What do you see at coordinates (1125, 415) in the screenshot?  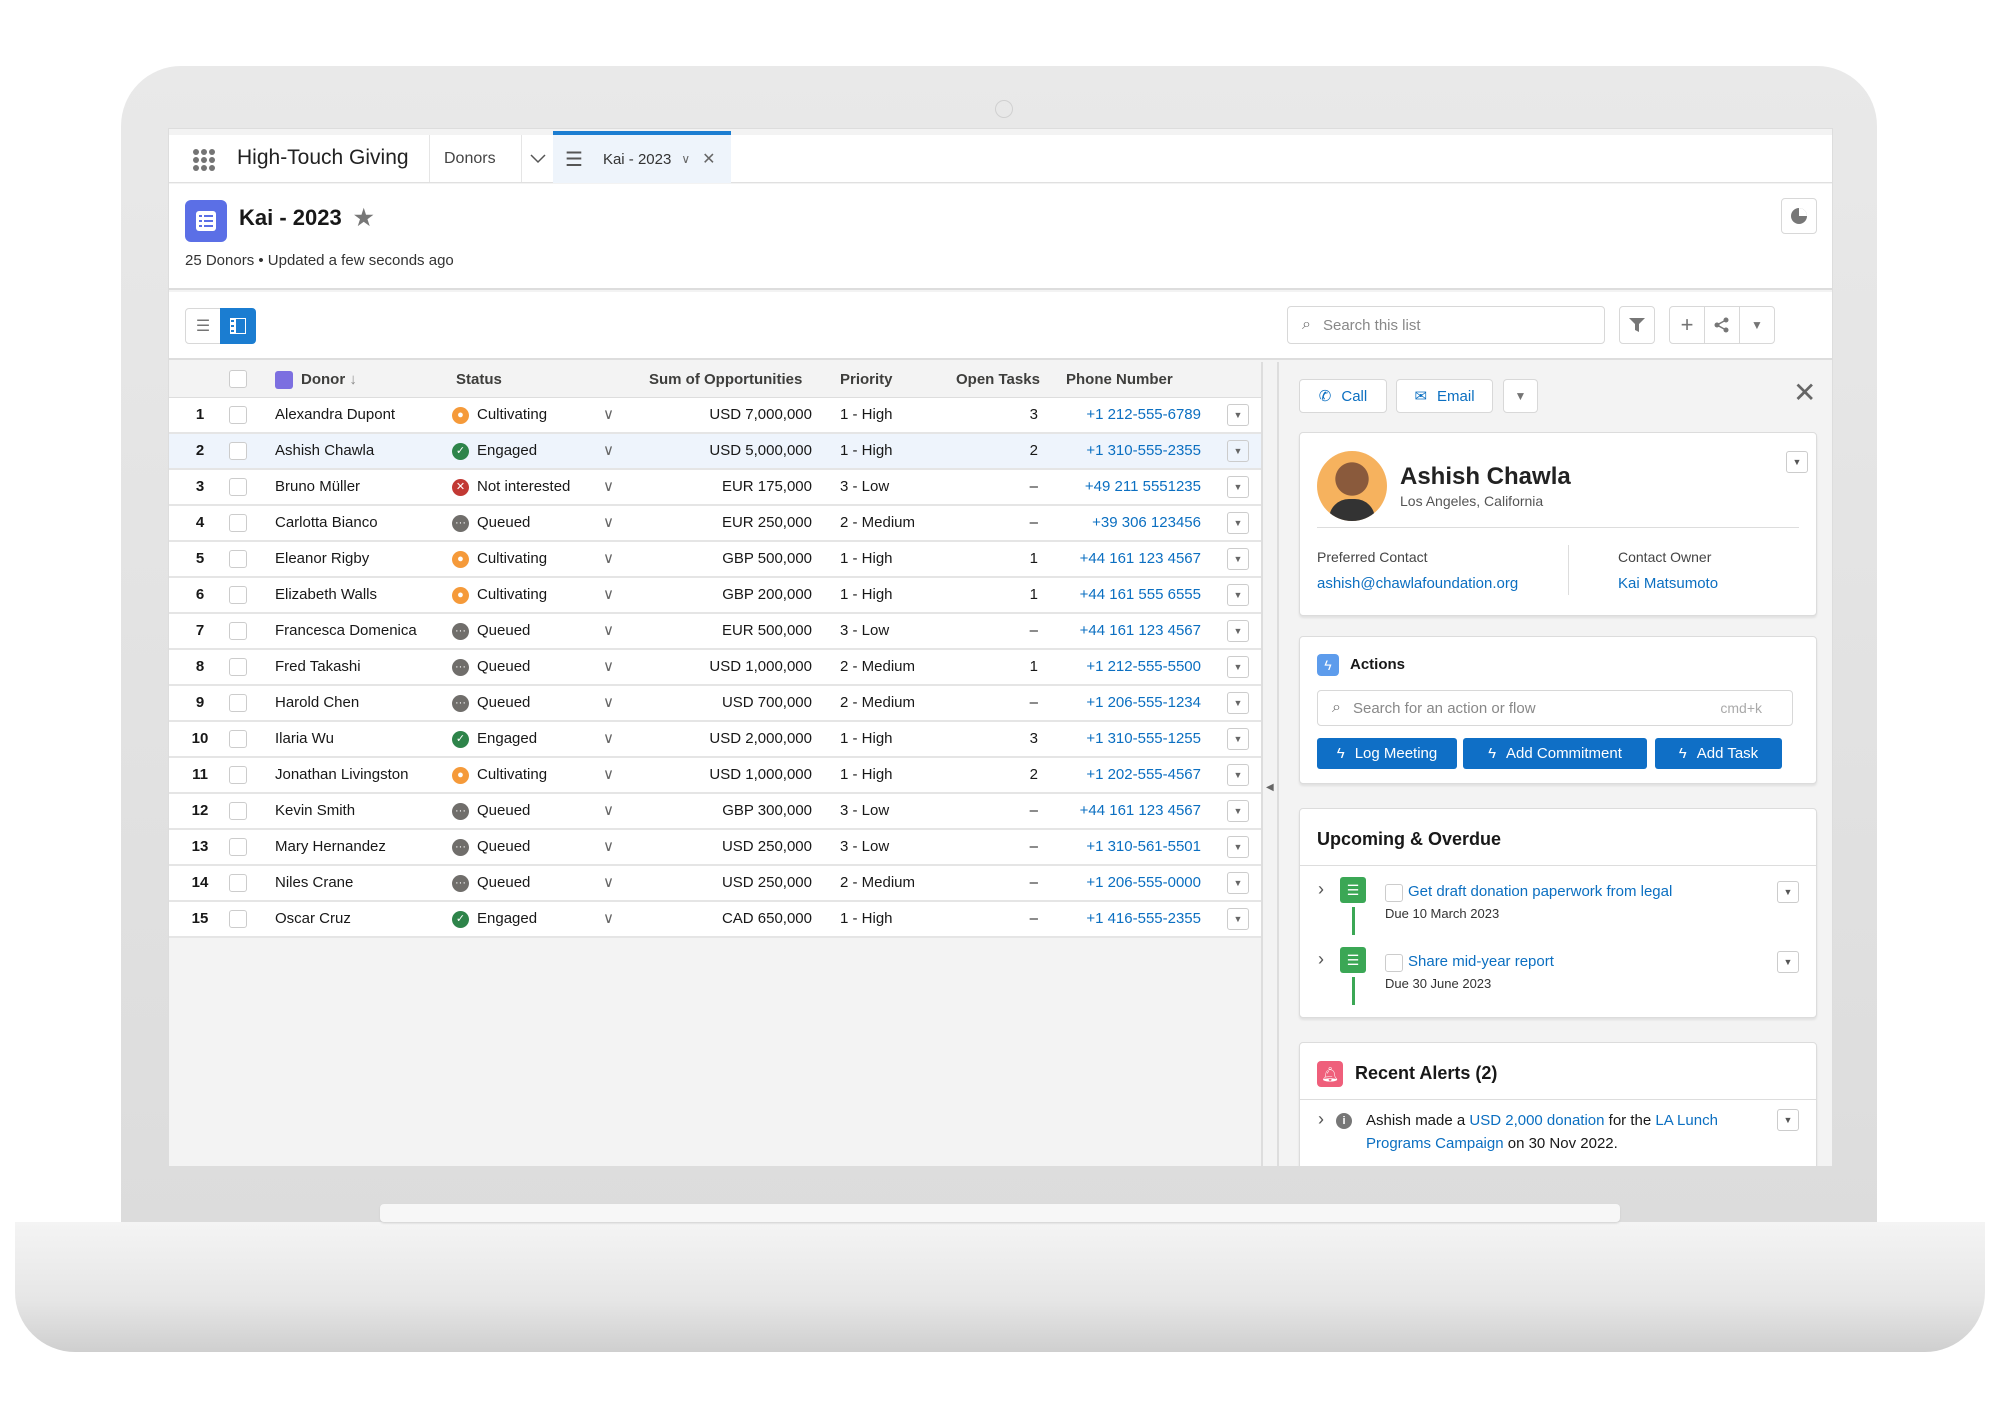 I see `phone-number: +1 212-555-6789` at bounding box center [1125, 415].